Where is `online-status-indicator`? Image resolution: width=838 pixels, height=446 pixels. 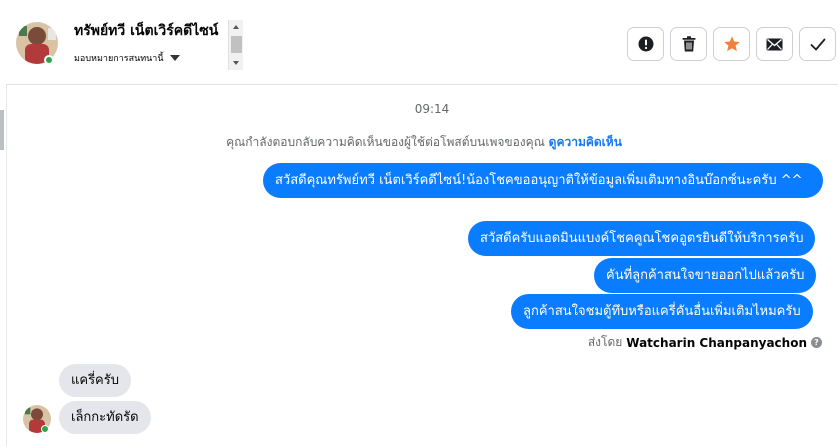
online-status-indicator is located at coordinates (49, 60).